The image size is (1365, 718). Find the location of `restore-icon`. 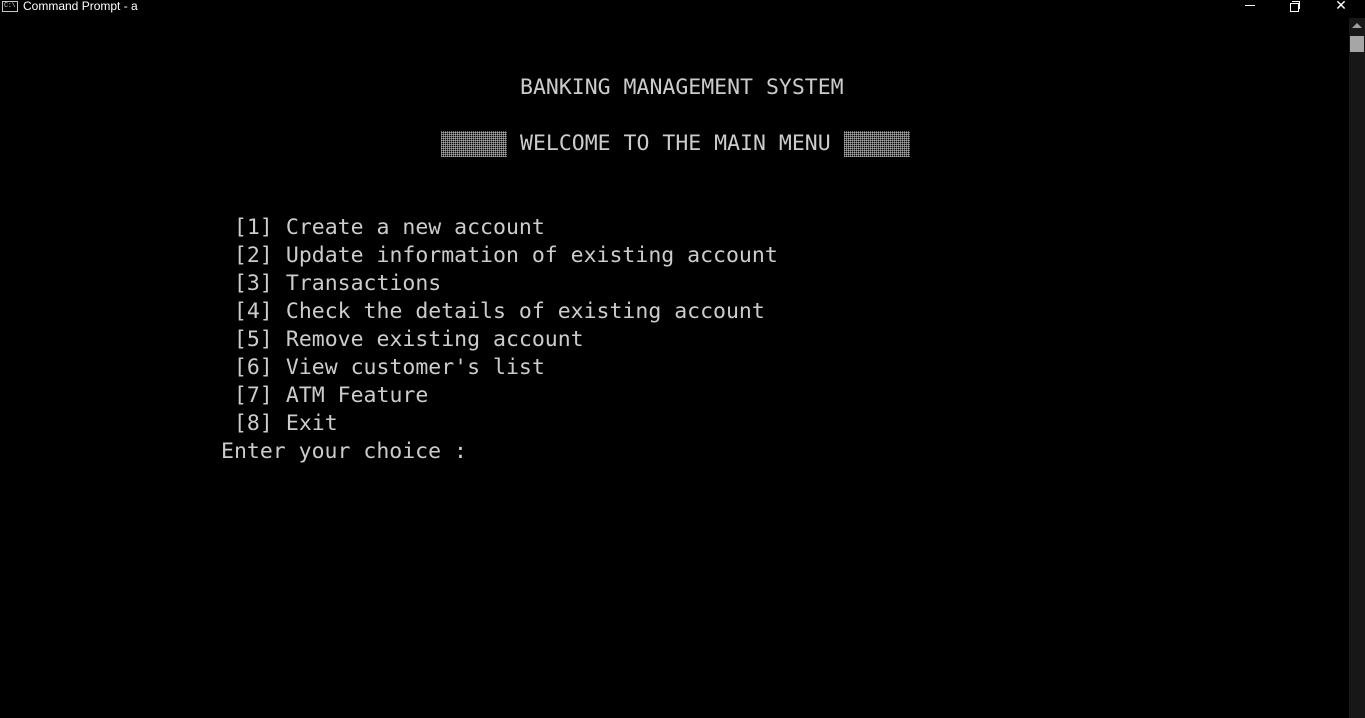

restore-icon is located at coordinates (1295, 6).